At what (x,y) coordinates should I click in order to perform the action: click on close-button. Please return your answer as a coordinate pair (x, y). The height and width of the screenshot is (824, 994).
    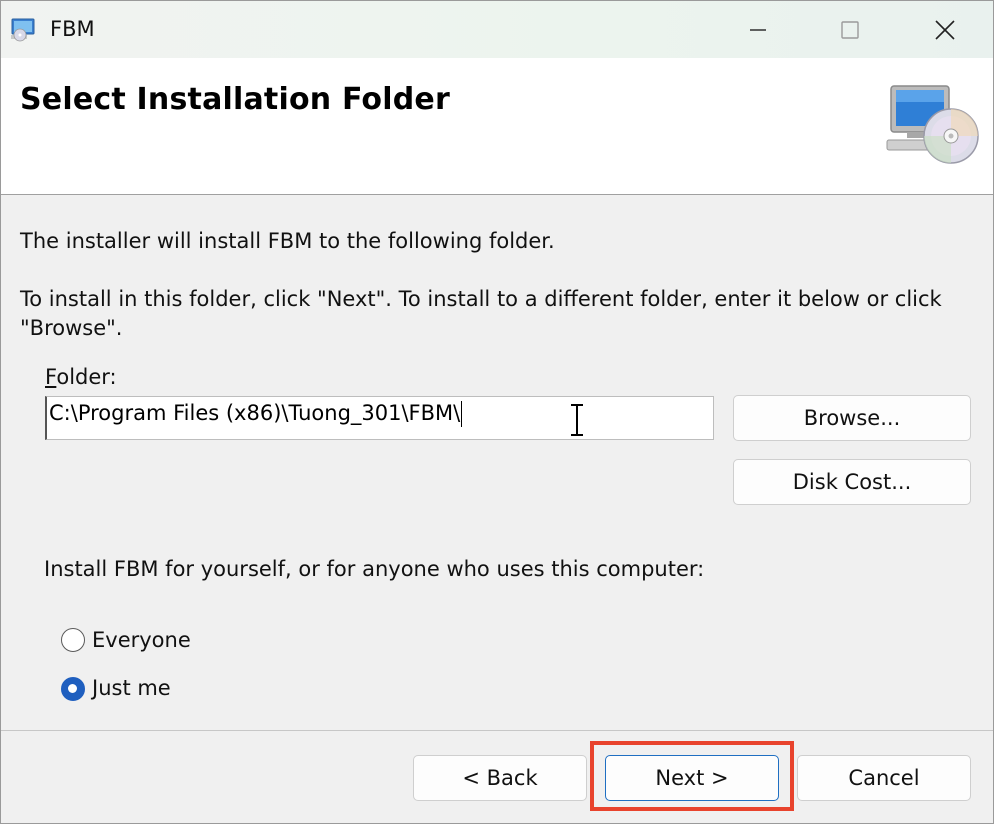
    Looking at the image, I should click on (944, 29).